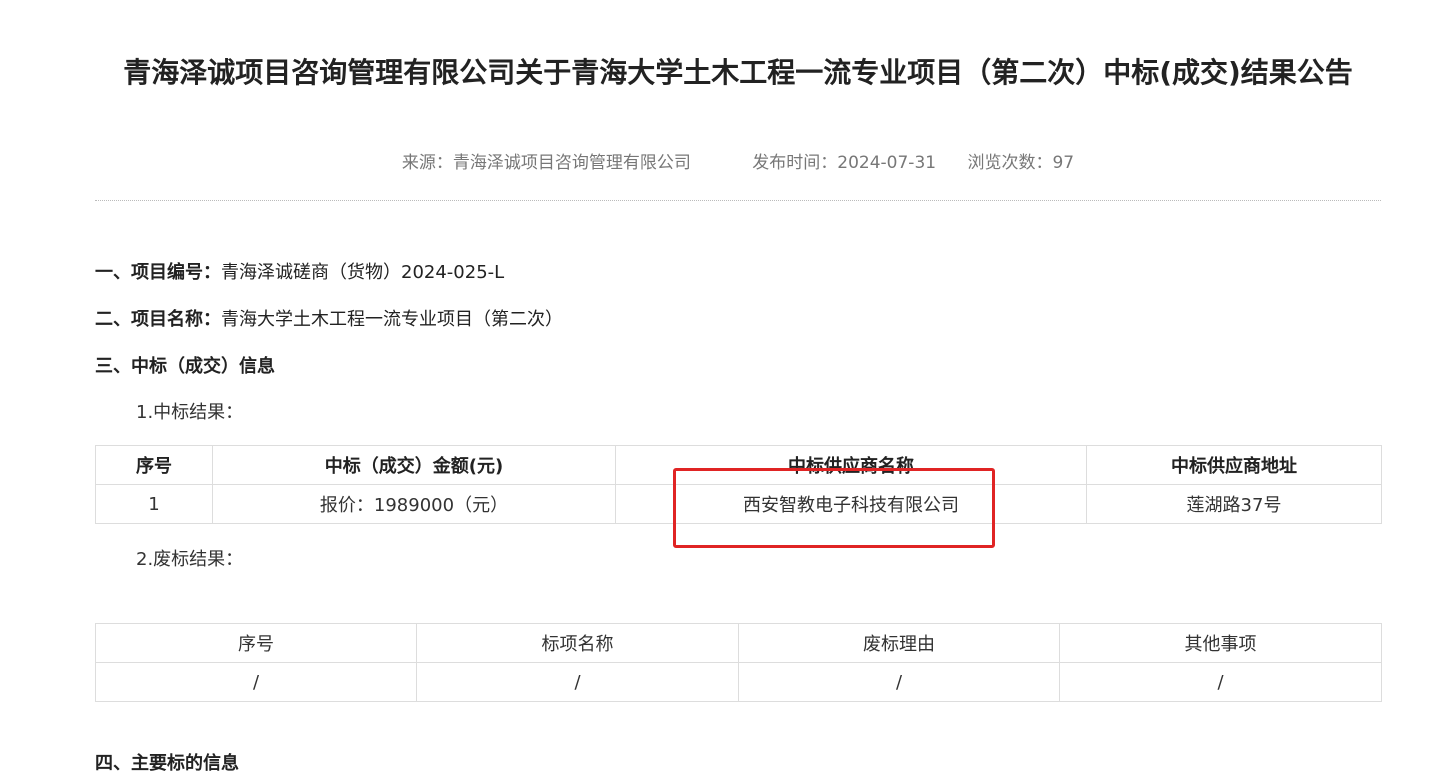  I want to click on project-name-label: 二、项目名称：, so click(158, 319).